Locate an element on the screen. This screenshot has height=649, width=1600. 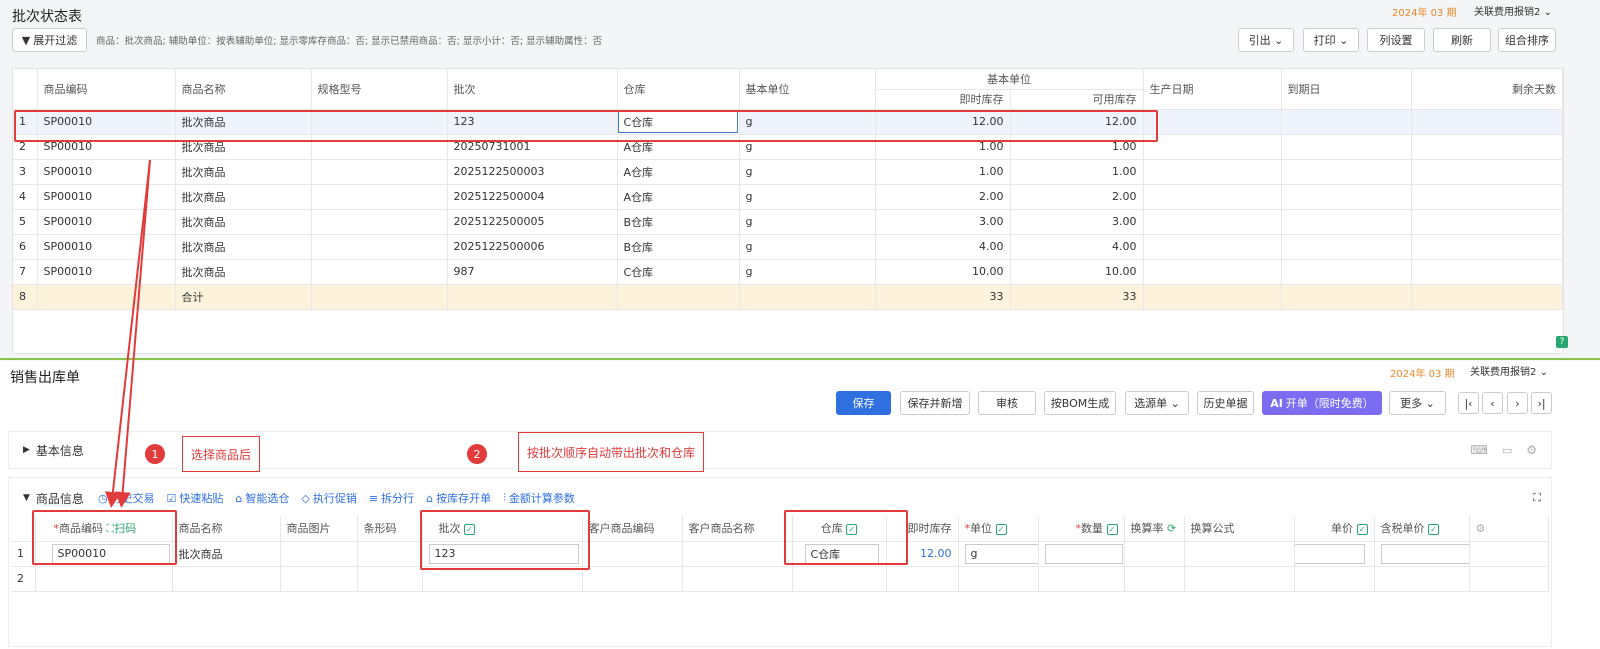
column-settings-button: 列设置 is located at coordinates (1396, 40).